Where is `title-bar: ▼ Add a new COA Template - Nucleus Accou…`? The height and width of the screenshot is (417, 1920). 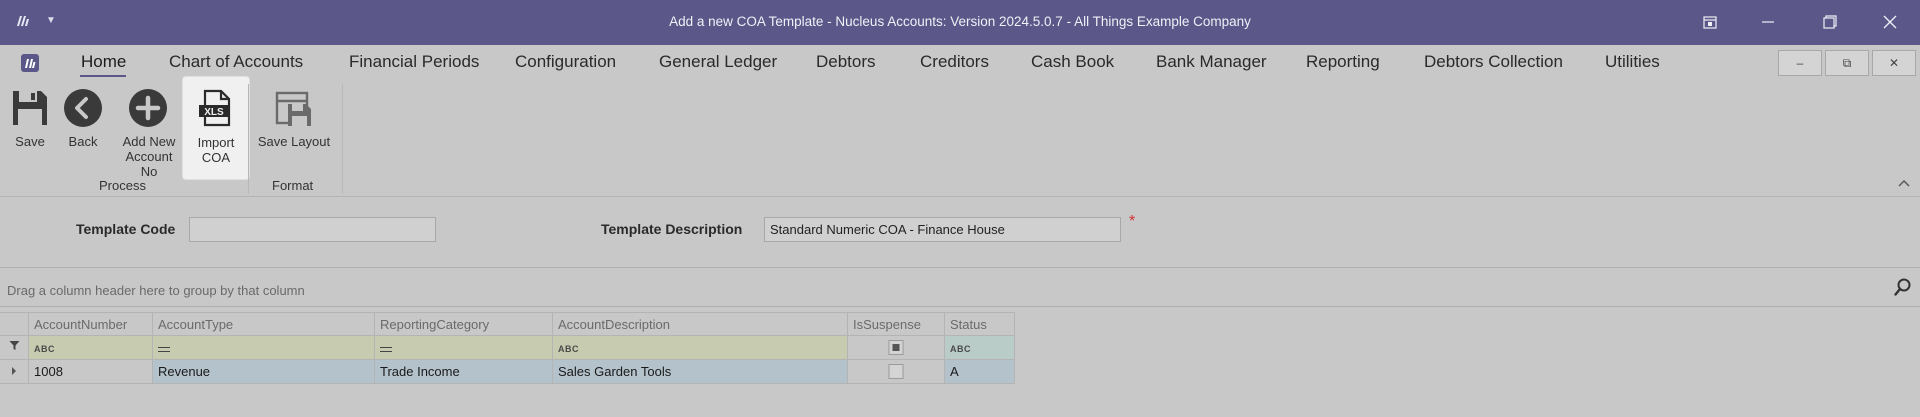 title-bar: ▼ Add a new COA Template - Nucleus Accou… is located at coordinates (960, 22).